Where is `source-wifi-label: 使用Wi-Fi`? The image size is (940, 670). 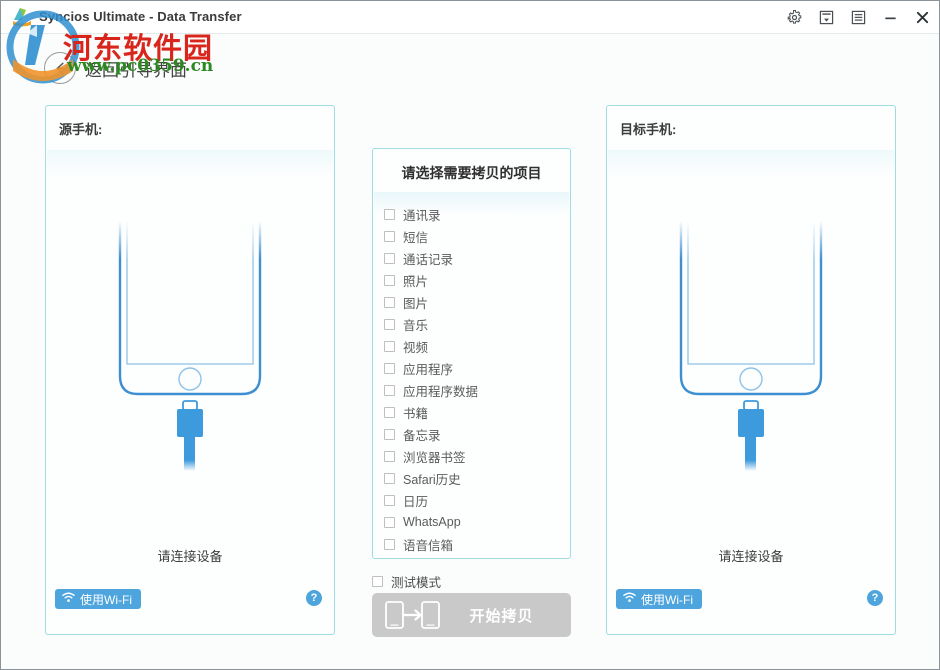
source-wifi-label: 使用Wi-Fi is located at coordinates (106, 599).